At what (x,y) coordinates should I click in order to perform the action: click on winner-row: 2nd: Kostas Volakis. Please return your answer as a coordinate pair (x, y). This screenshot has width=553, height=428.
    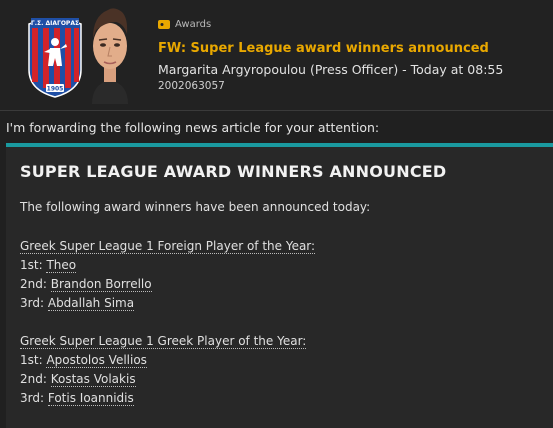
    Looking at the image, I should click on (78, 379).